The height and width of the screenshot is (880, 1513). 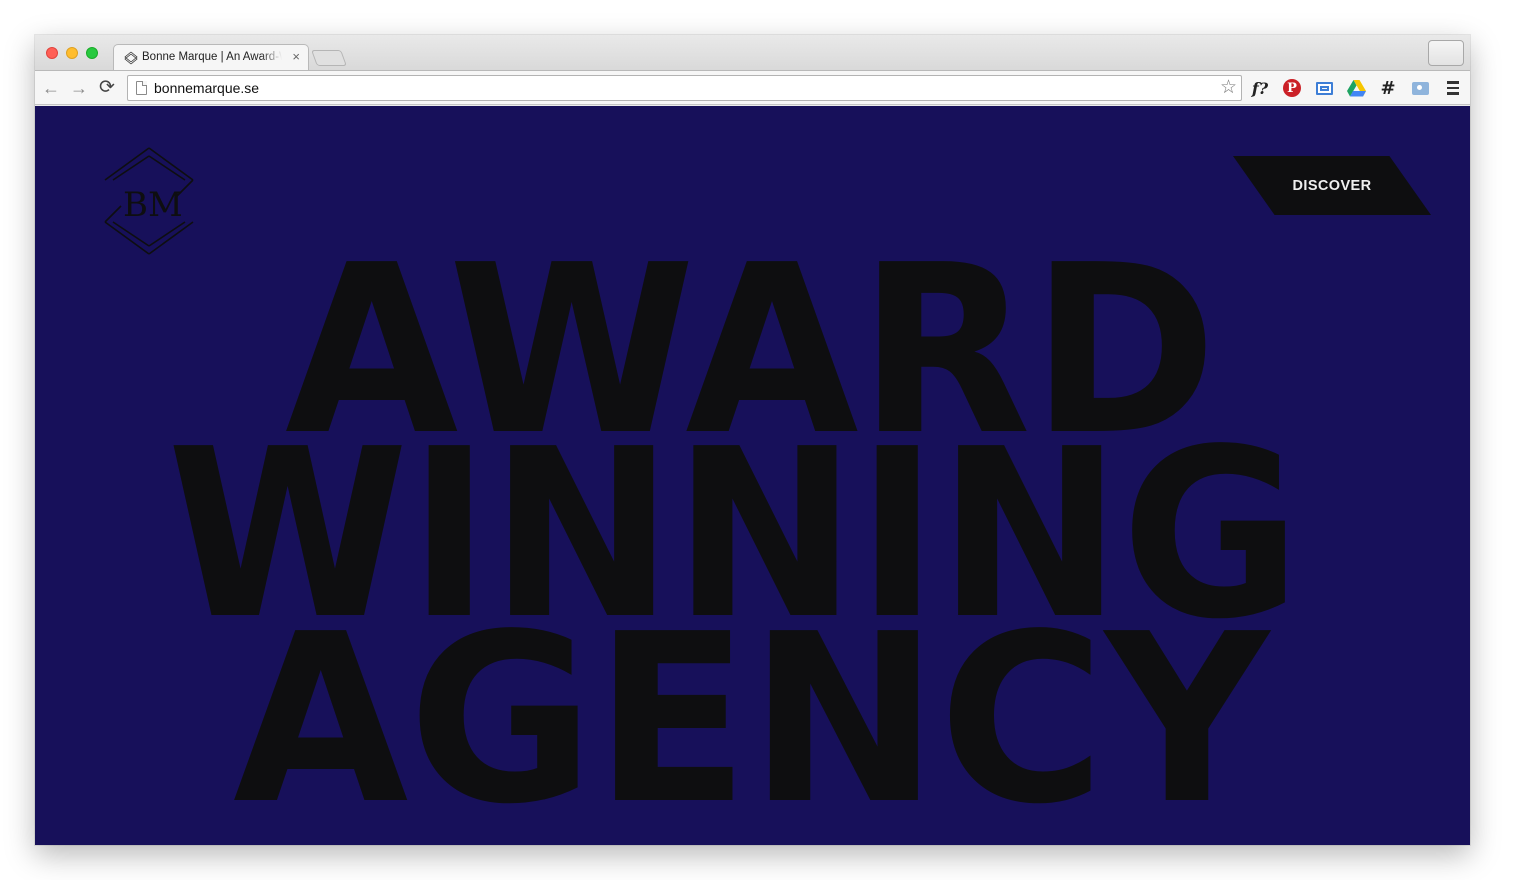 I want to click on bookmark-star-icon: ☆, so click(x=1228, y=87).